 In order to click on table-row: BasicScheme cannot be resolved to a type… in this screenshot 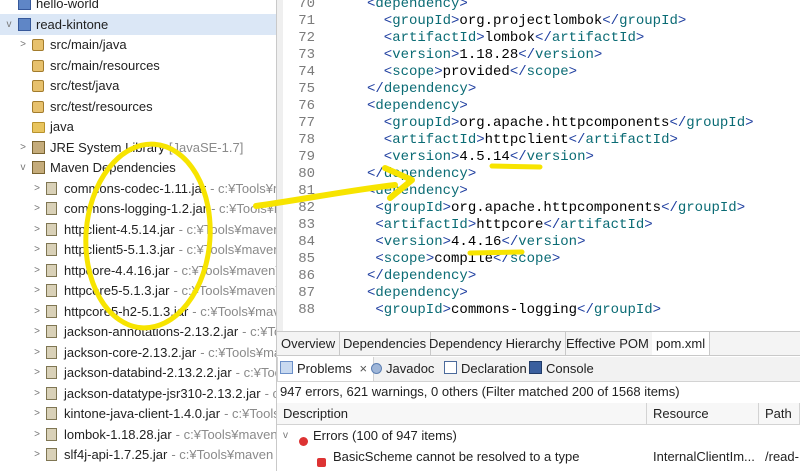, I will do `click(538, 456)`.